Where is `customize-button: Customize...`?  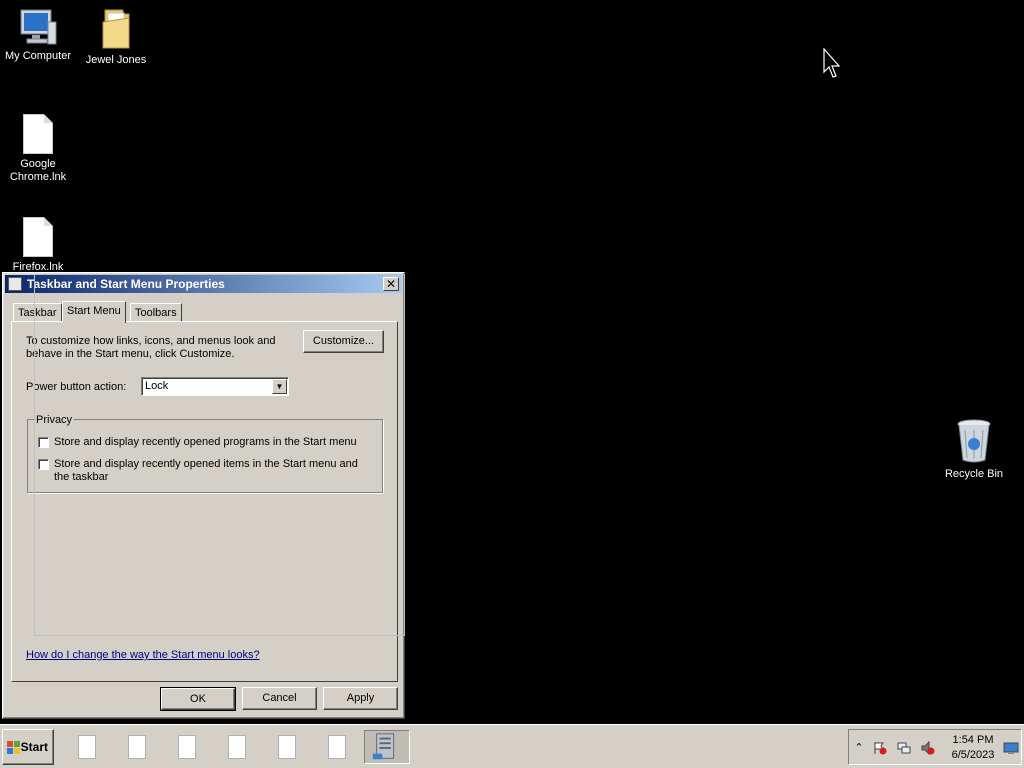
customize-button: Customize... is located at coordinates (343, 341).